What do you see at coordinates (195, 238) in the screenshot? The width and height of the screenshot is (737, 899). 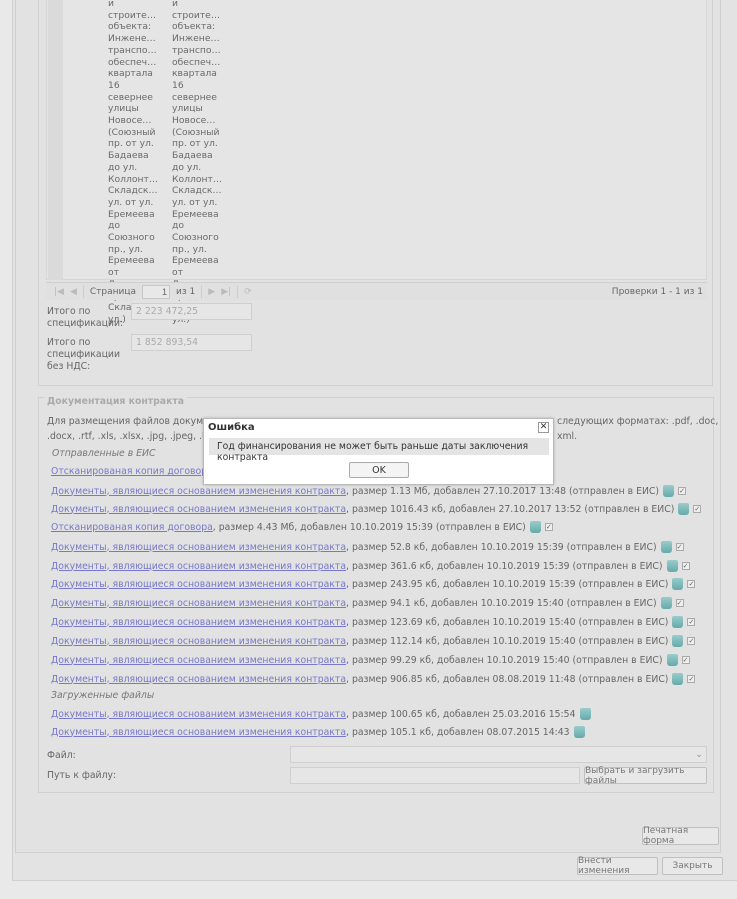 I see `cell-line: Союзного` at bounding box center [195, 238].